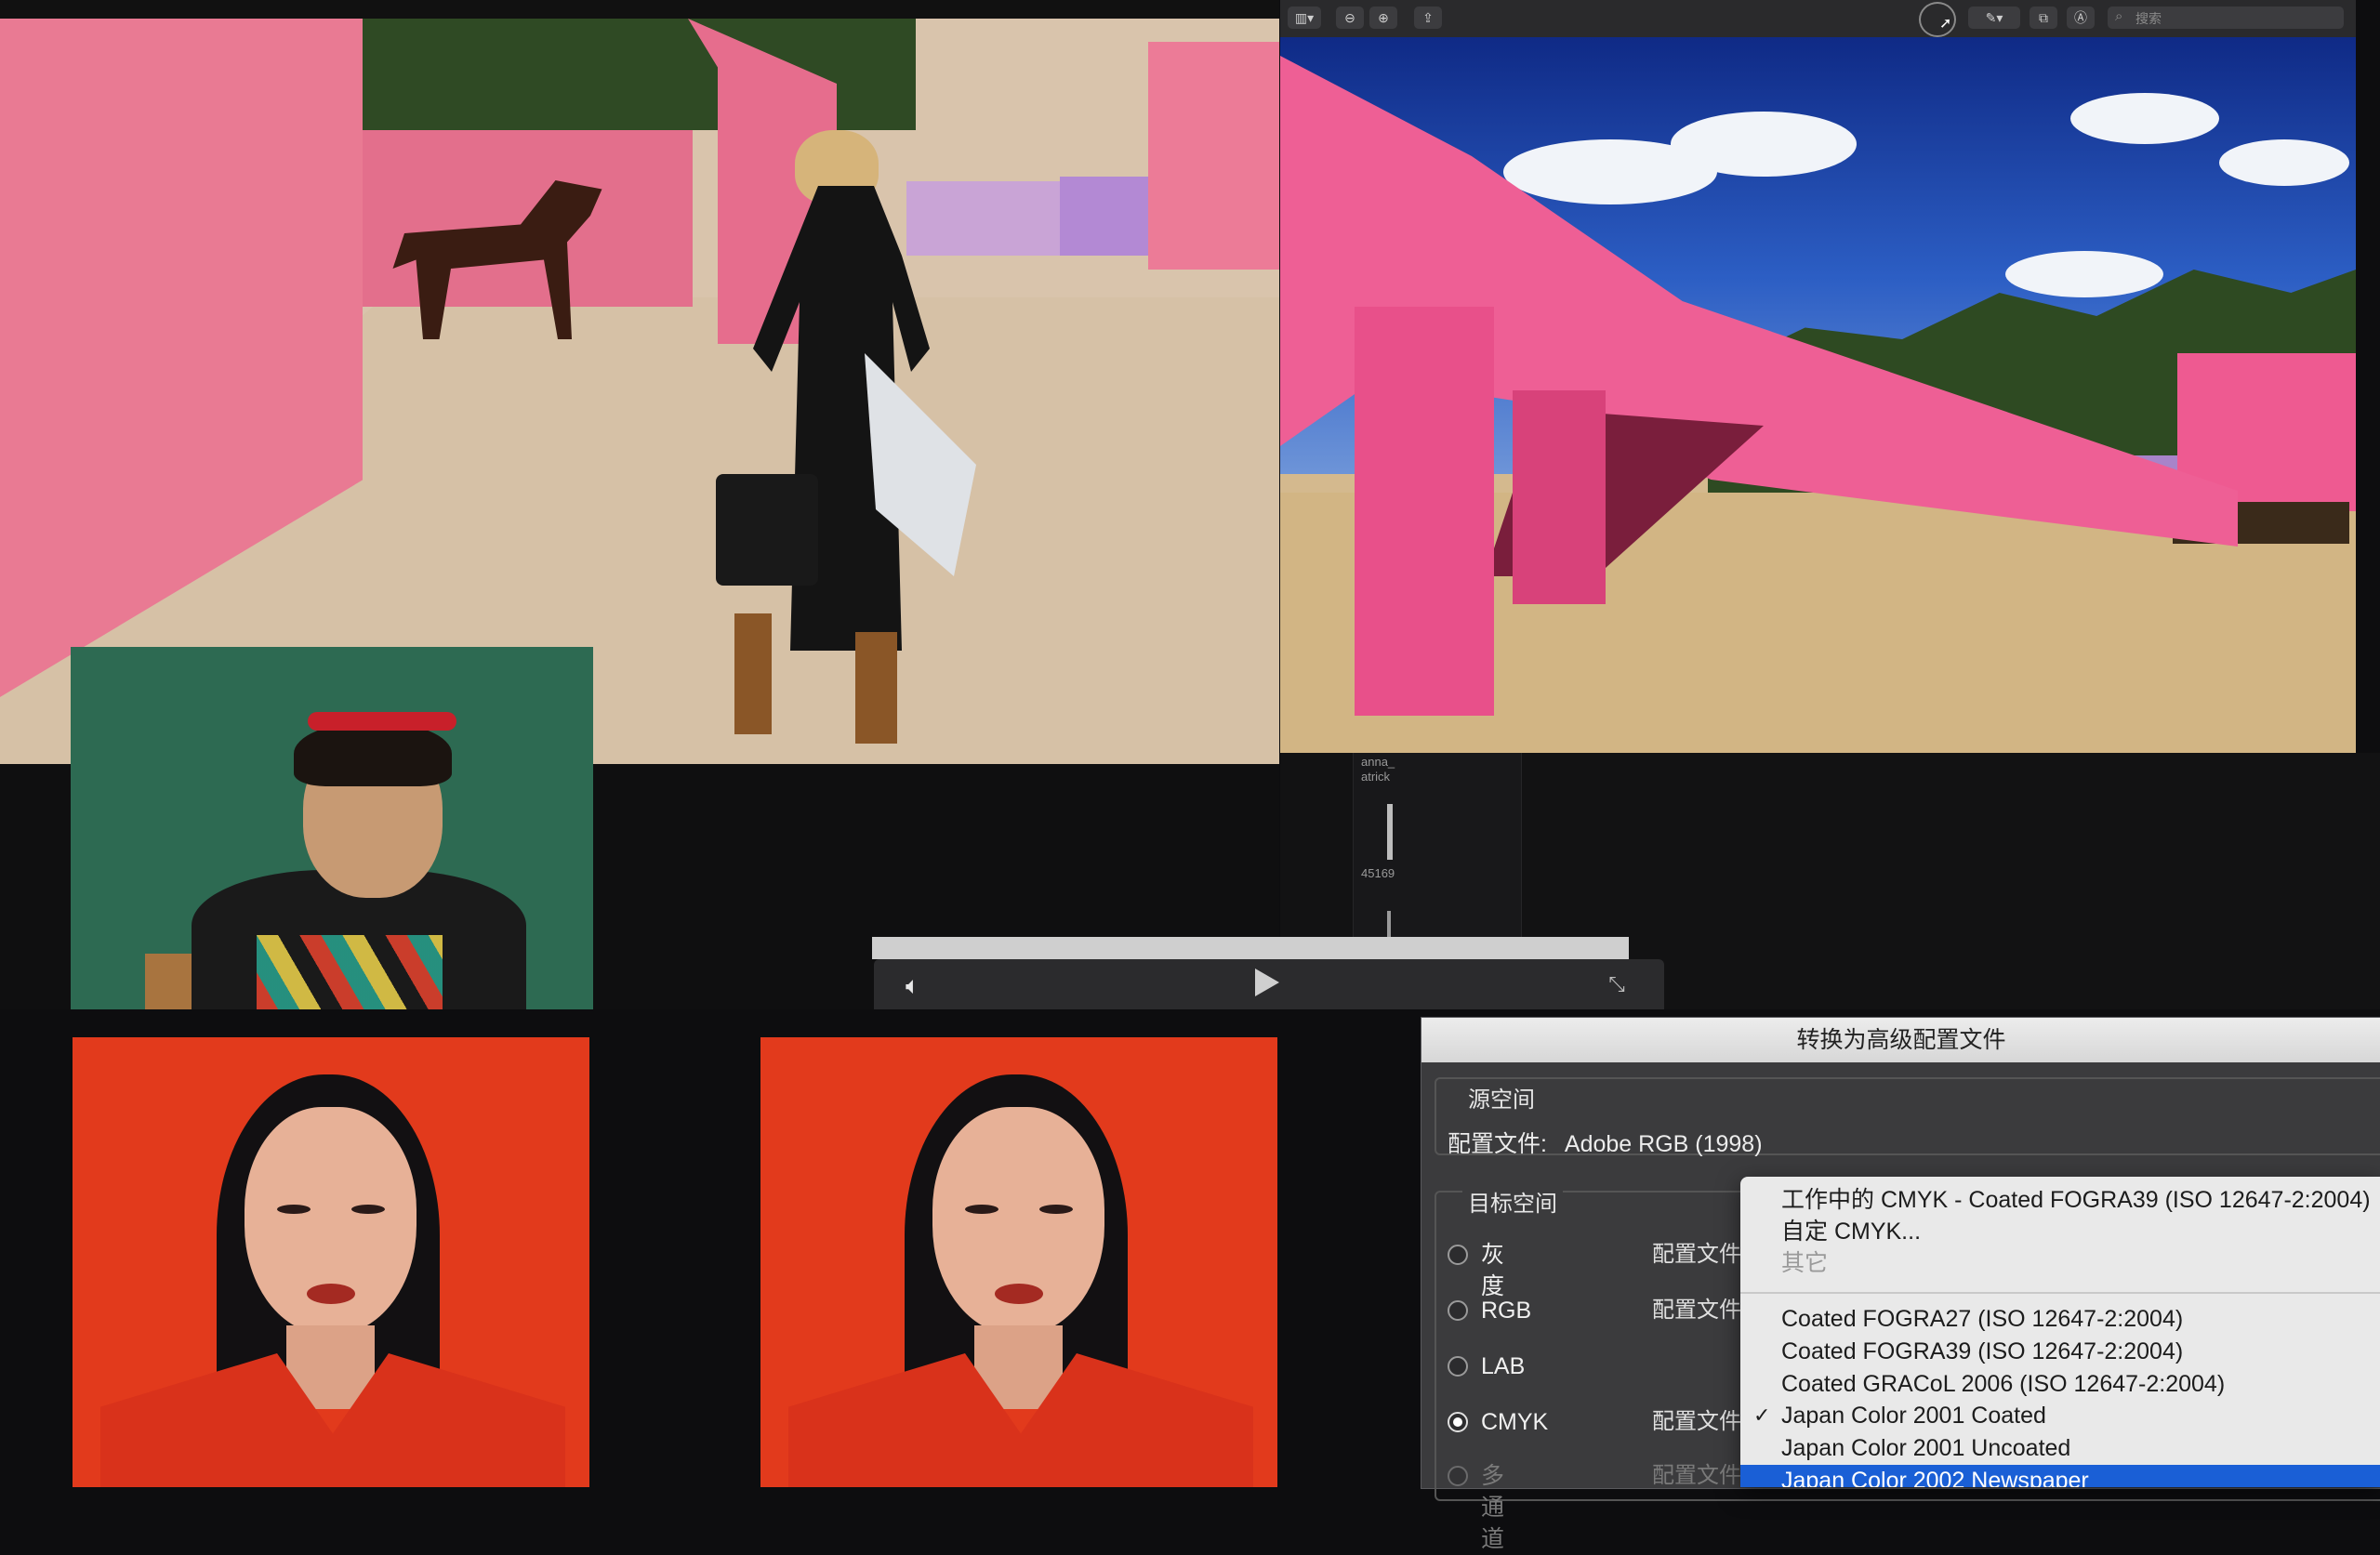 Image resolution: width=2380 pixels, height=1555 pixels. I want to click on source-profile-line: 配置文件: Adobe RGB (1998), so click(1605, 1142).